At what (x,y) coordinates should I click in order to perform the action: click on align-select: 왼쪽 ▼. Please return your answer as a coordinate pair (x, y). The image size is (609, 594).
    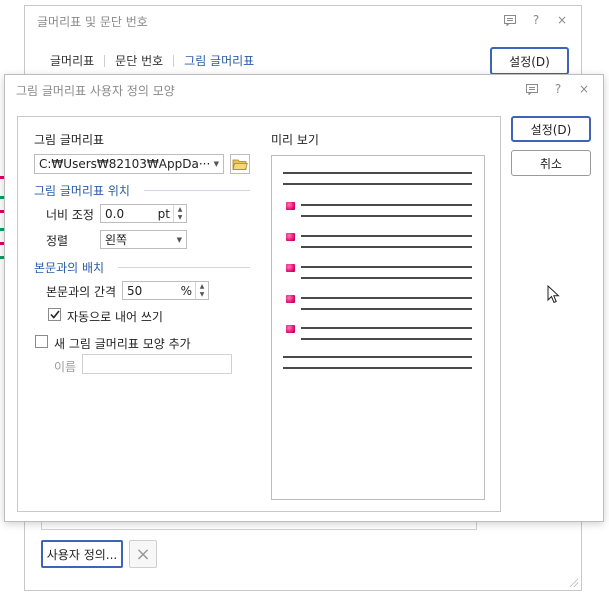
    Looking at the image, I should click on (143, 239).